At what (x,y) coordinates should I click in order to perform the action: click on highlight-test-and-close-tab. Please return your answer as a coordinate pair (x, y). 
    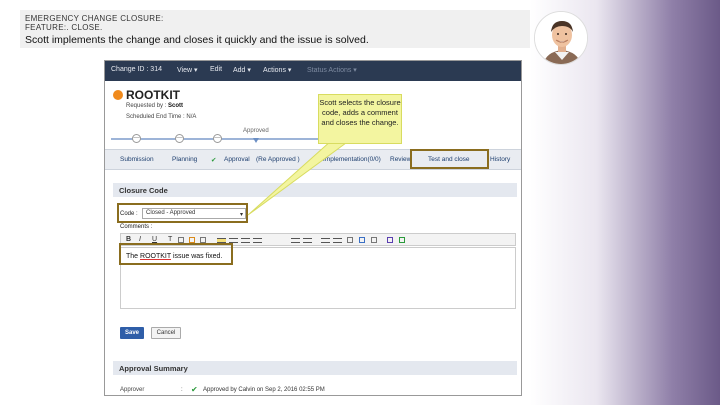
    Looking at the image, I should click on (449, 159).